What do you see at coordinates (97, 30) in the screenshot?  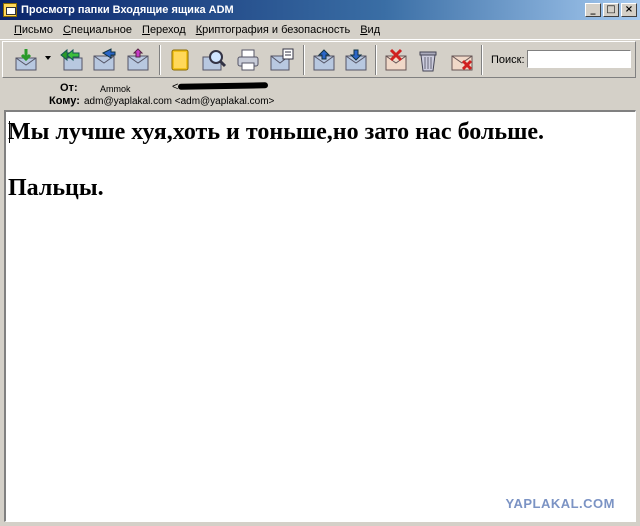 I see `menu-item-special: Специальное` at bounding box center [97, 30].